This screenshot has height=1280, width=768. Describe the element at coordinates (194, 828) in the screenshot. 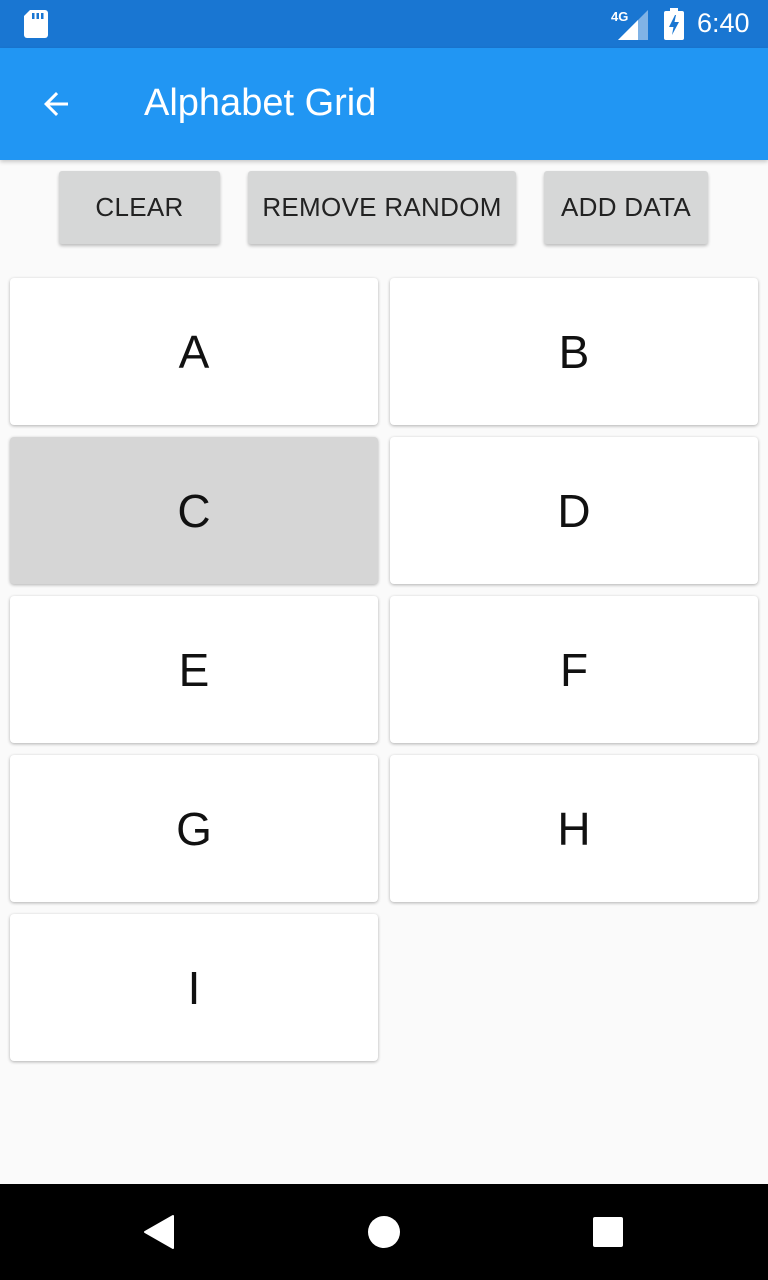

I see `grid-item-g: G` at that location.